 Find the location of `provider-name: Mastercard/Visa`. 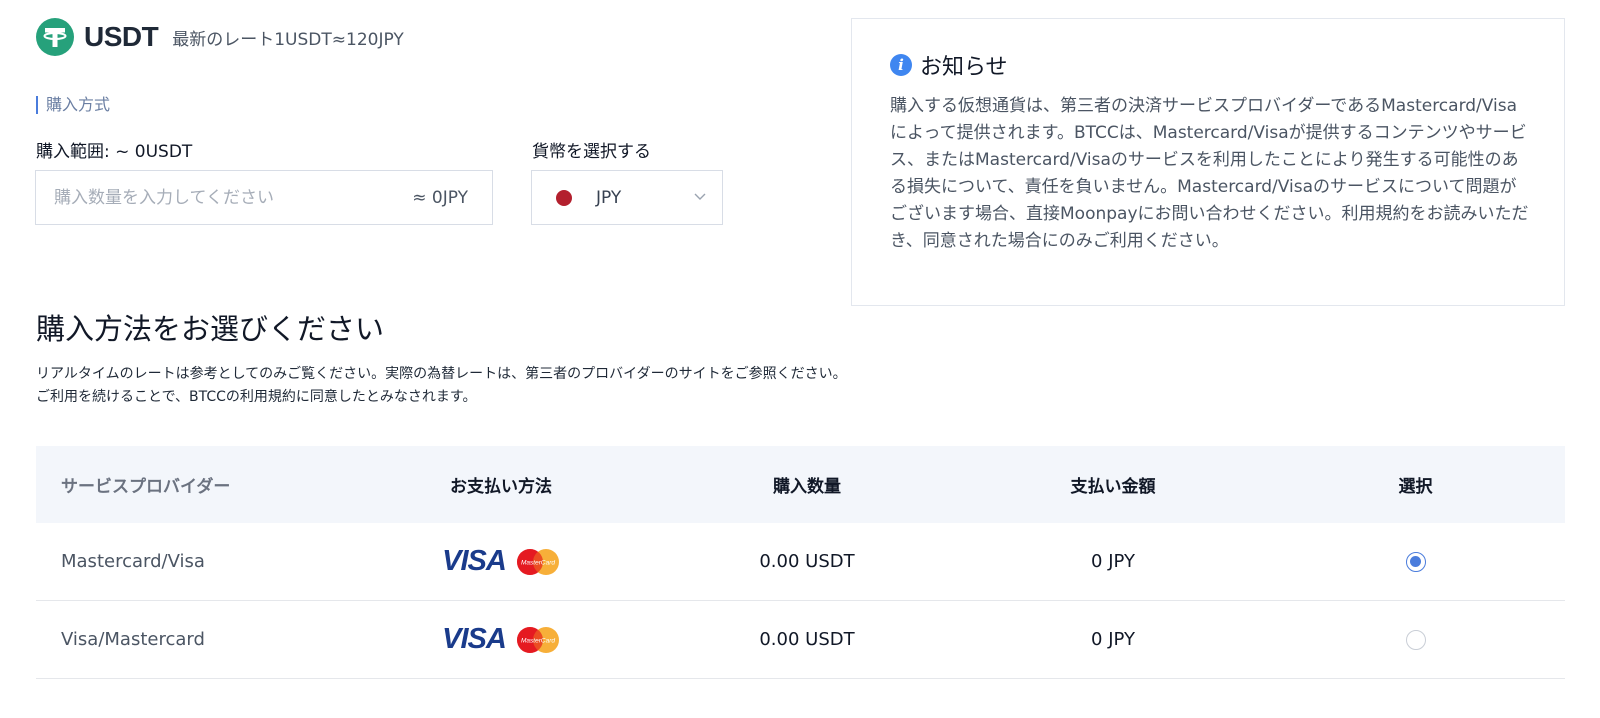

provider-name: Mastercard/Visa is located at coordinates (133, 561).